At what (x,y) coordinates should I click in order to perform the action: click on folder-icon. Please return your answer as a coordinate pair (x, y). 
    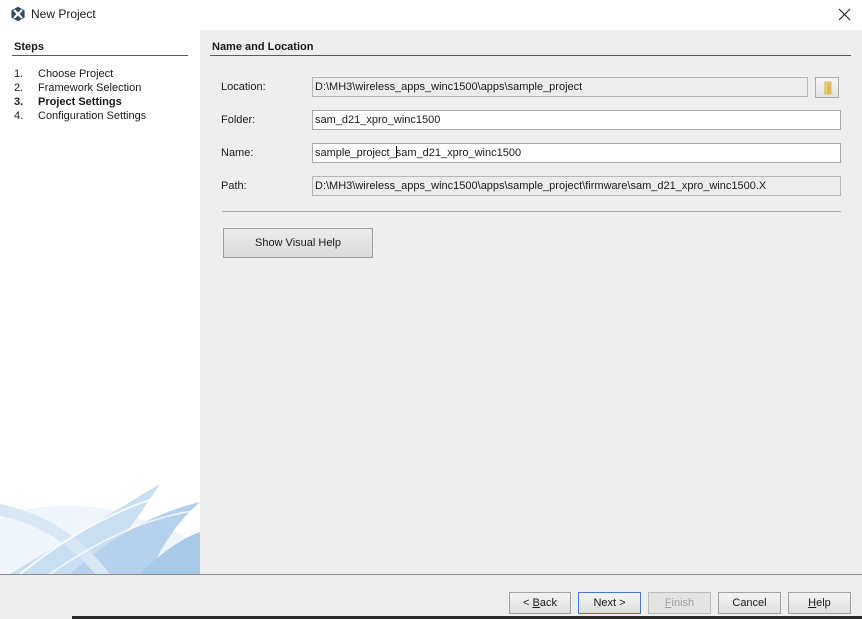
    Looking at the image, I should click on (828, 88).